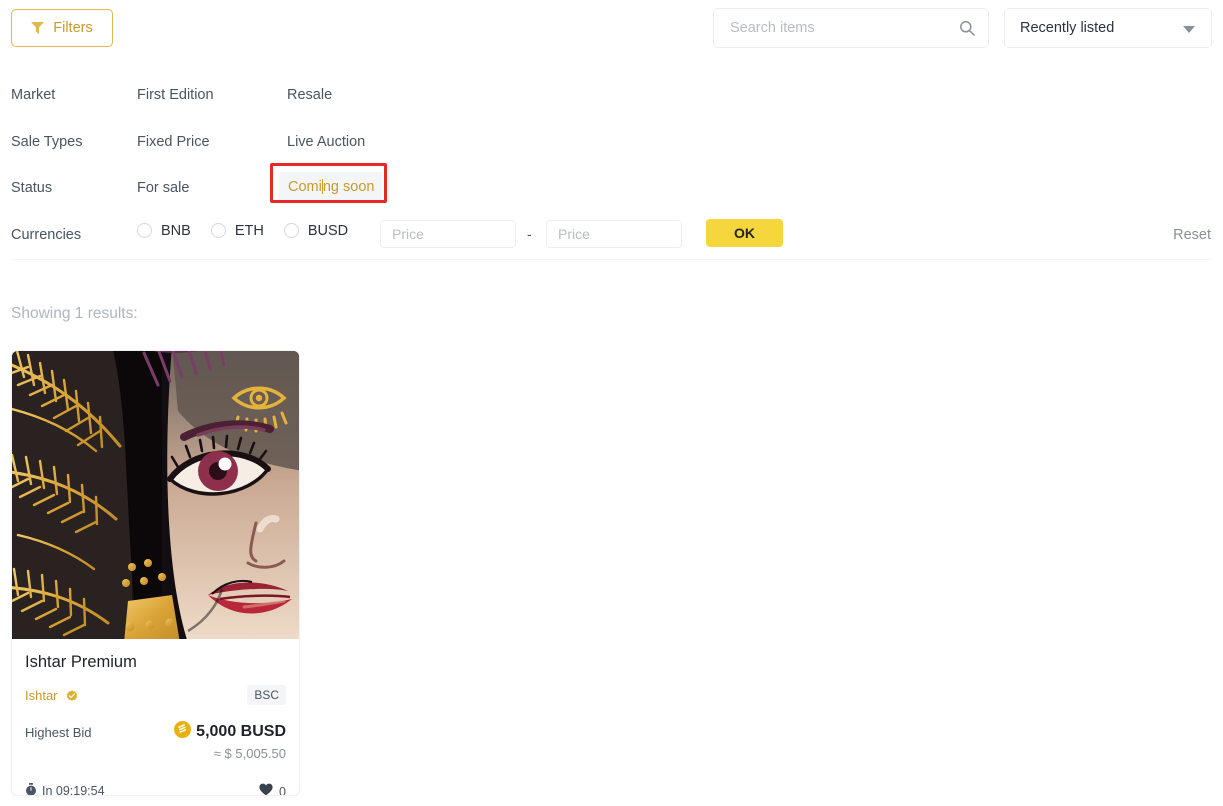 This screenshot has height=806, width=1223. I want to click on filter-option-coming-soon: Coming soon, so click(331, 187).